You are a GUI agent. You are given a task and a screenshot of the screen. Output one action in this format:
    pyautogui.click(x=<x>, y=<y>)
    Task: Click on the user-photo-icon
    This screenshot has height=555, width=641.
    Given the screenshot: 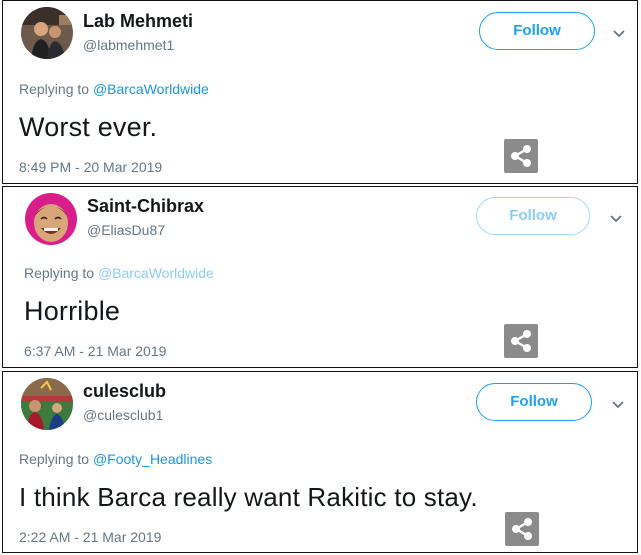 What is the action you would take?
    pyautogui.click(x=47, y=33)
    